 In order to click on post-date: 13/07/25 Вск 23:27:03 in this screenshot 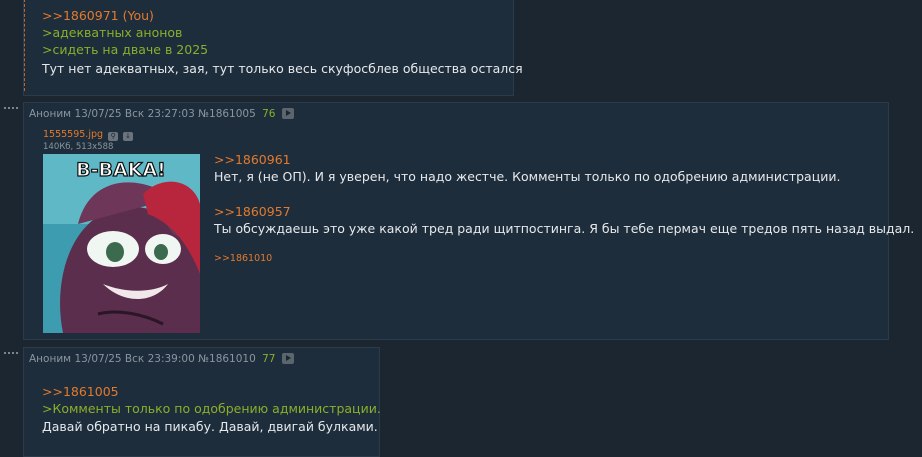, I will do `click(134, 114)`.